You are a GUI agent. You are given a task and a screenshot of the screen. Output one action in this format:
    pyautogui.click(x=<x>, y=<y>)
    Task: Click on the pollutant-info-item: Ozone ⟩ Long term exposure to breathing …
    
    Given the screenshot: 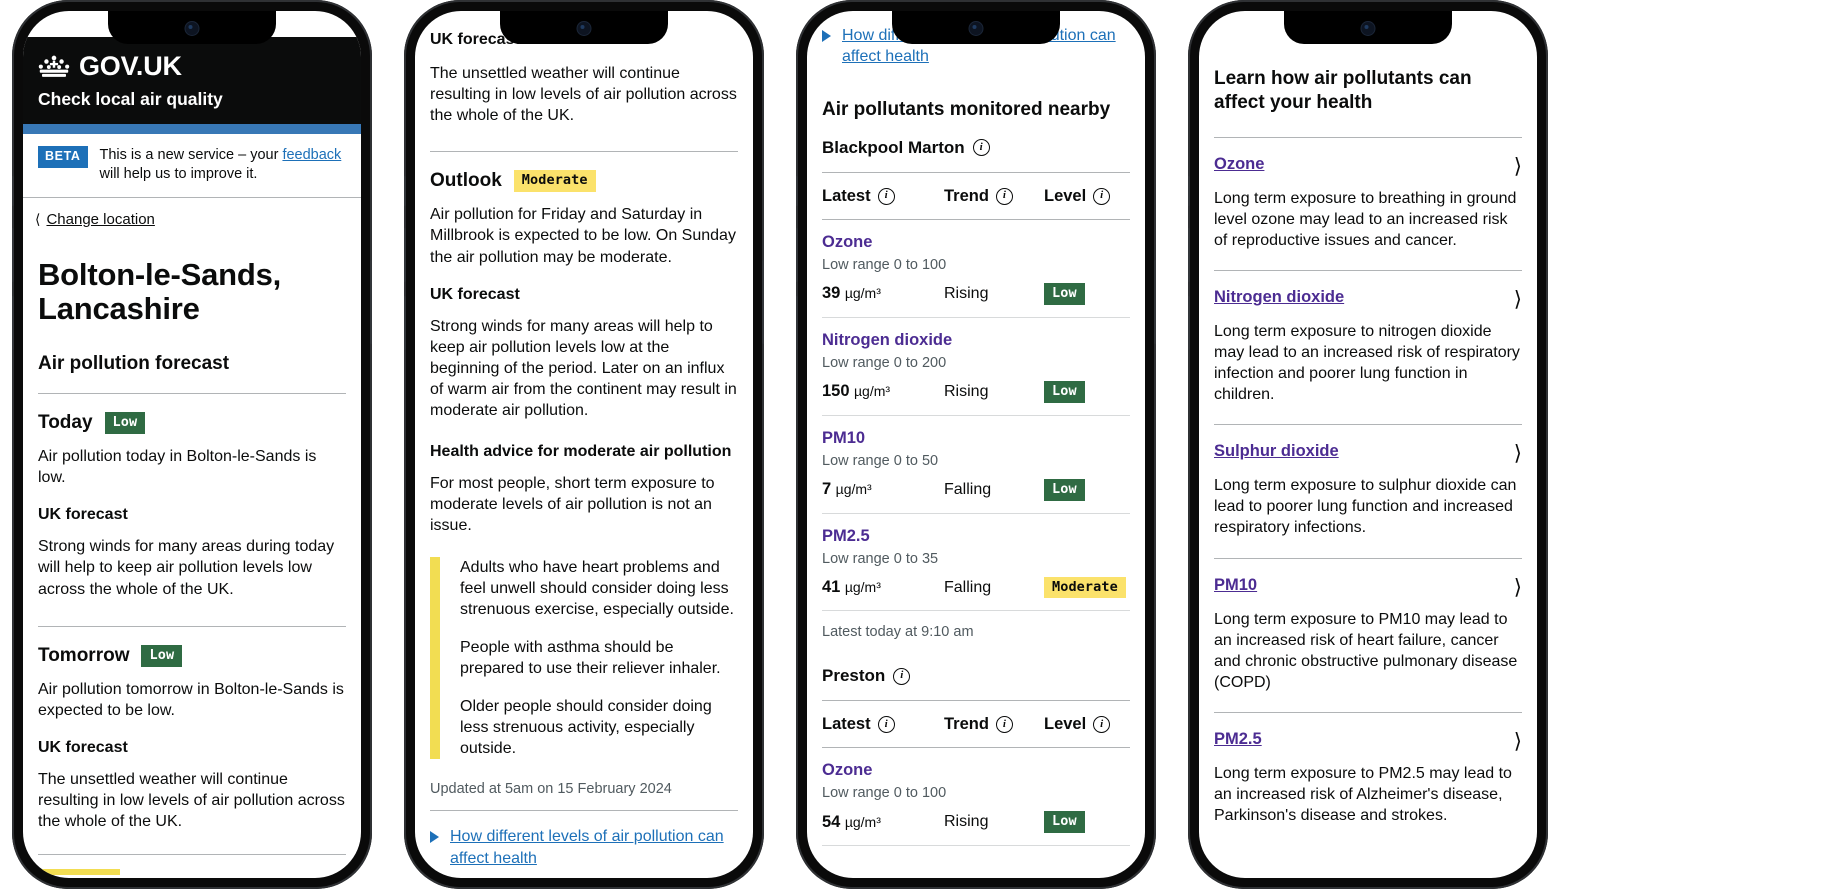 What is the action you would take?
    pyautogui.click(x=1368, y=194)
    